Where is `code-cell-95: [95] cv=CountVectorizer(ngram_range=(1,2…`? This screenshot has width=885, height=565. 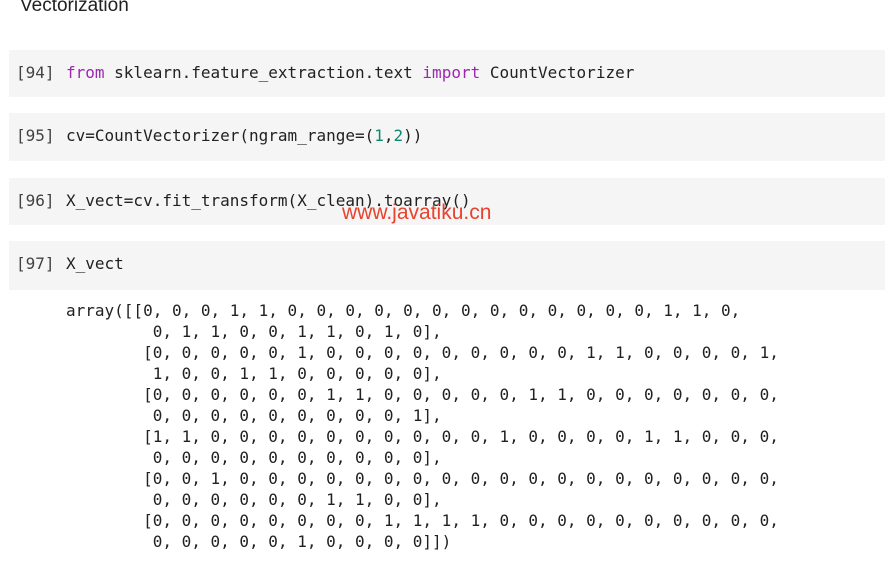 code-cell-95: [95] cv=CountVectorizer(ngram_range=(1,2… is located at coordinates (447, 137).